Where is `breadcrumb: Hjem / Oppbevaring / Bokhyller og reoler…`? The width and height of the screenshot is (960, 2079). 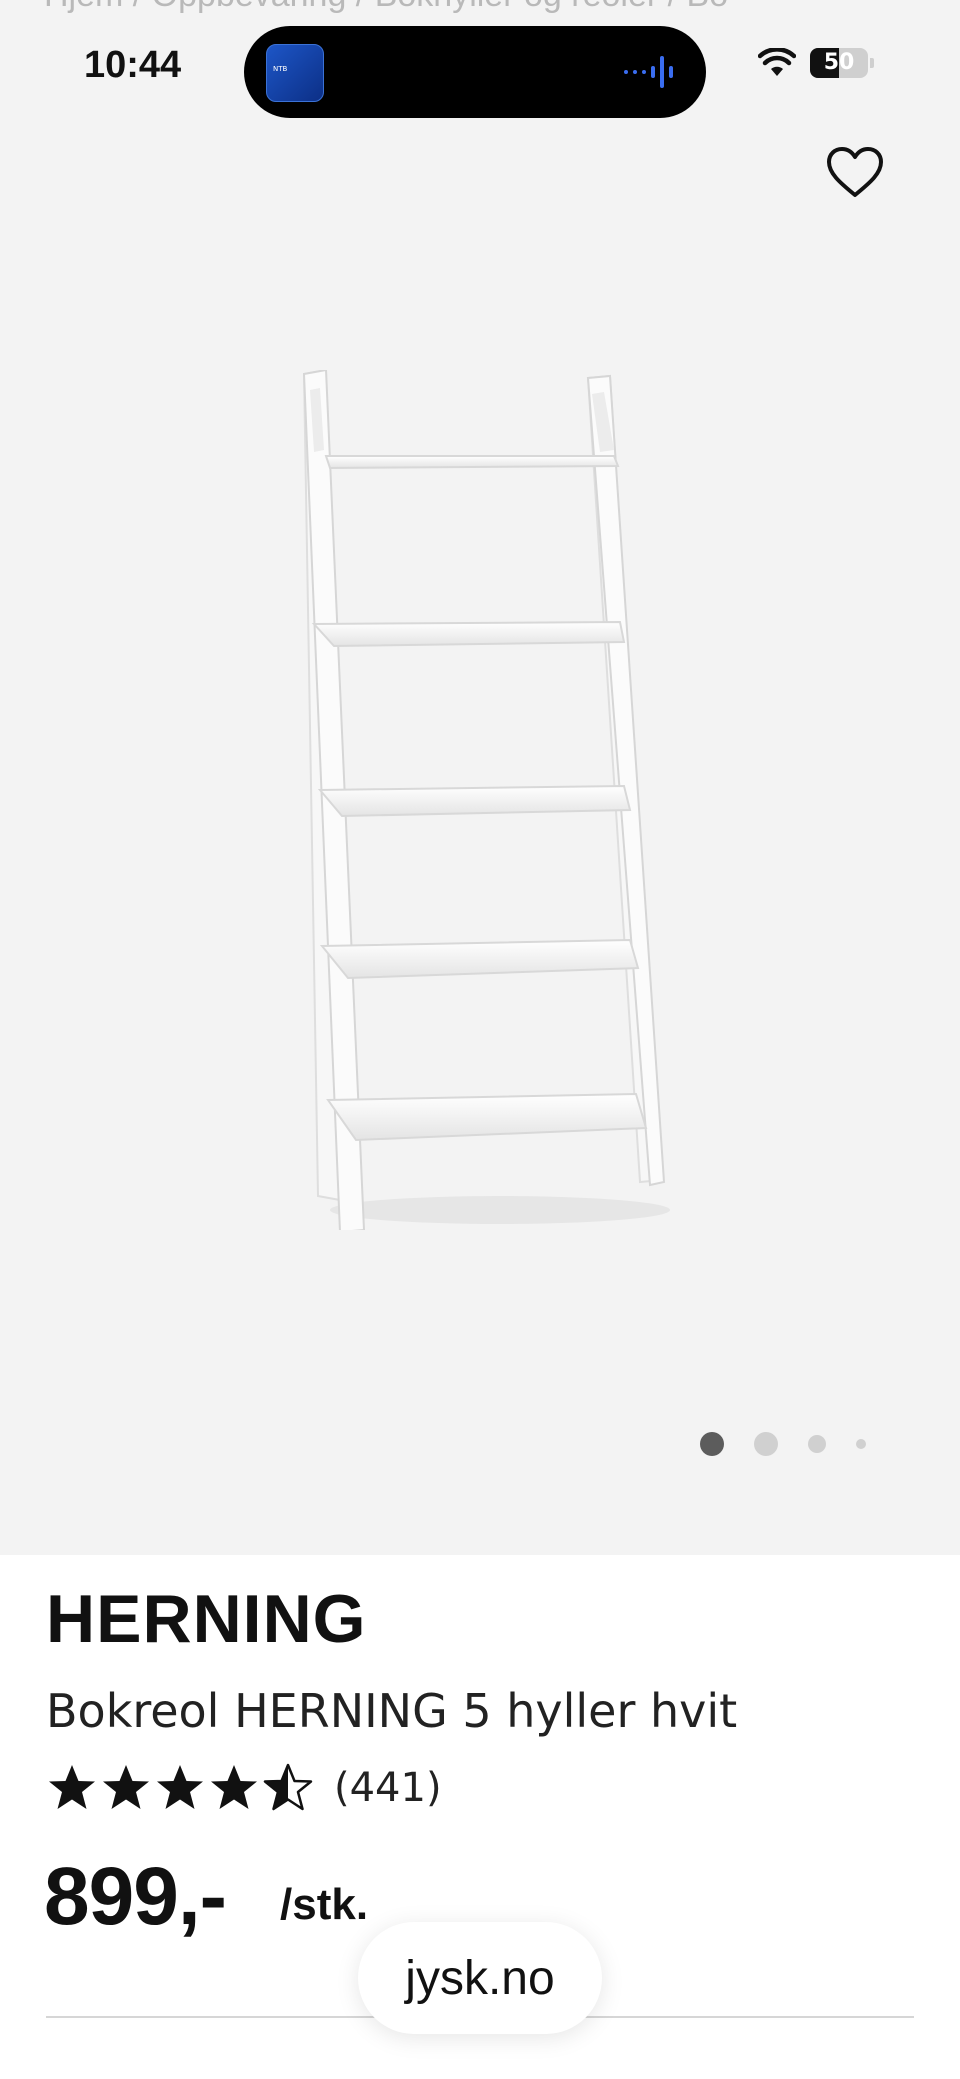
breadcrumb: Hjem / Oppbevaring / Bokhyller og reoler… is located at coordinates (386, 7).